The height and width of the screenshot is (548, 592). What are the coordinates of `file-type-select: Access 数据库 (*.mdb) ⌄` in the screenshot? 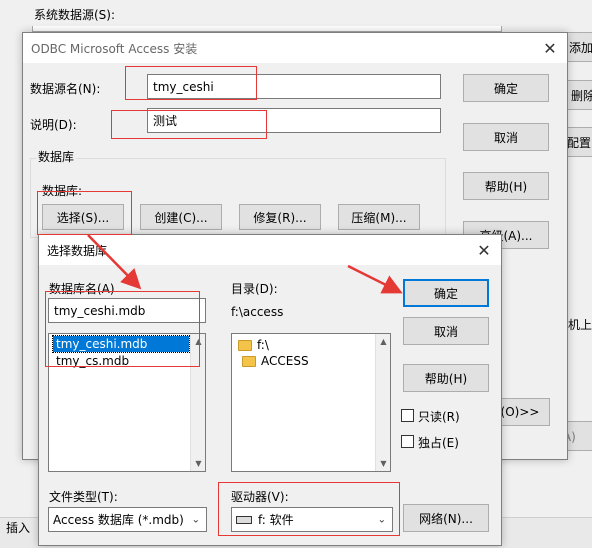 It's located at (127, 519).